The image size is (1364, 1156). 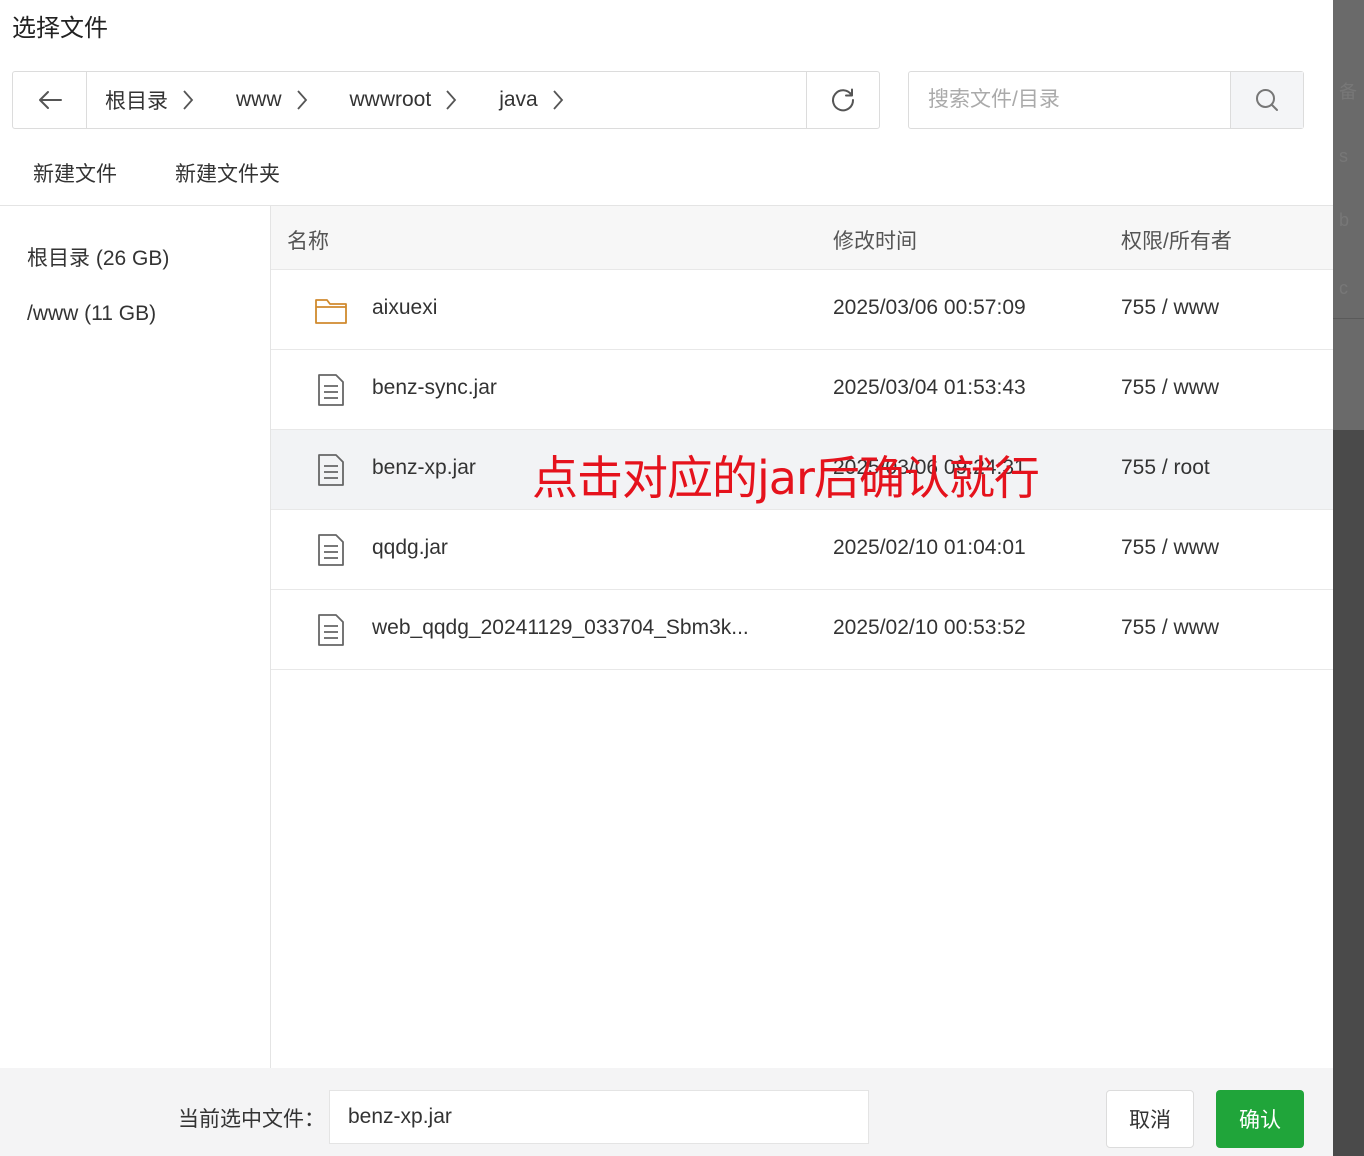 What do you see at coordinates (929, 627) in the screenshot?
I see `modified-time: 2025/02/10 00:53:52` at bounding box center [929, 627].